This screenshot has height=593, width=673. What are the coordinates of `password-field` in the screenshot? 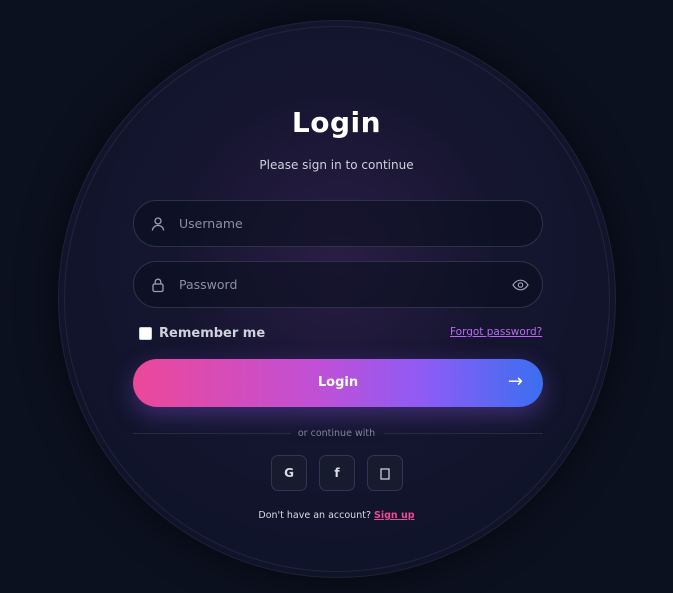 It's located at (338, 284).